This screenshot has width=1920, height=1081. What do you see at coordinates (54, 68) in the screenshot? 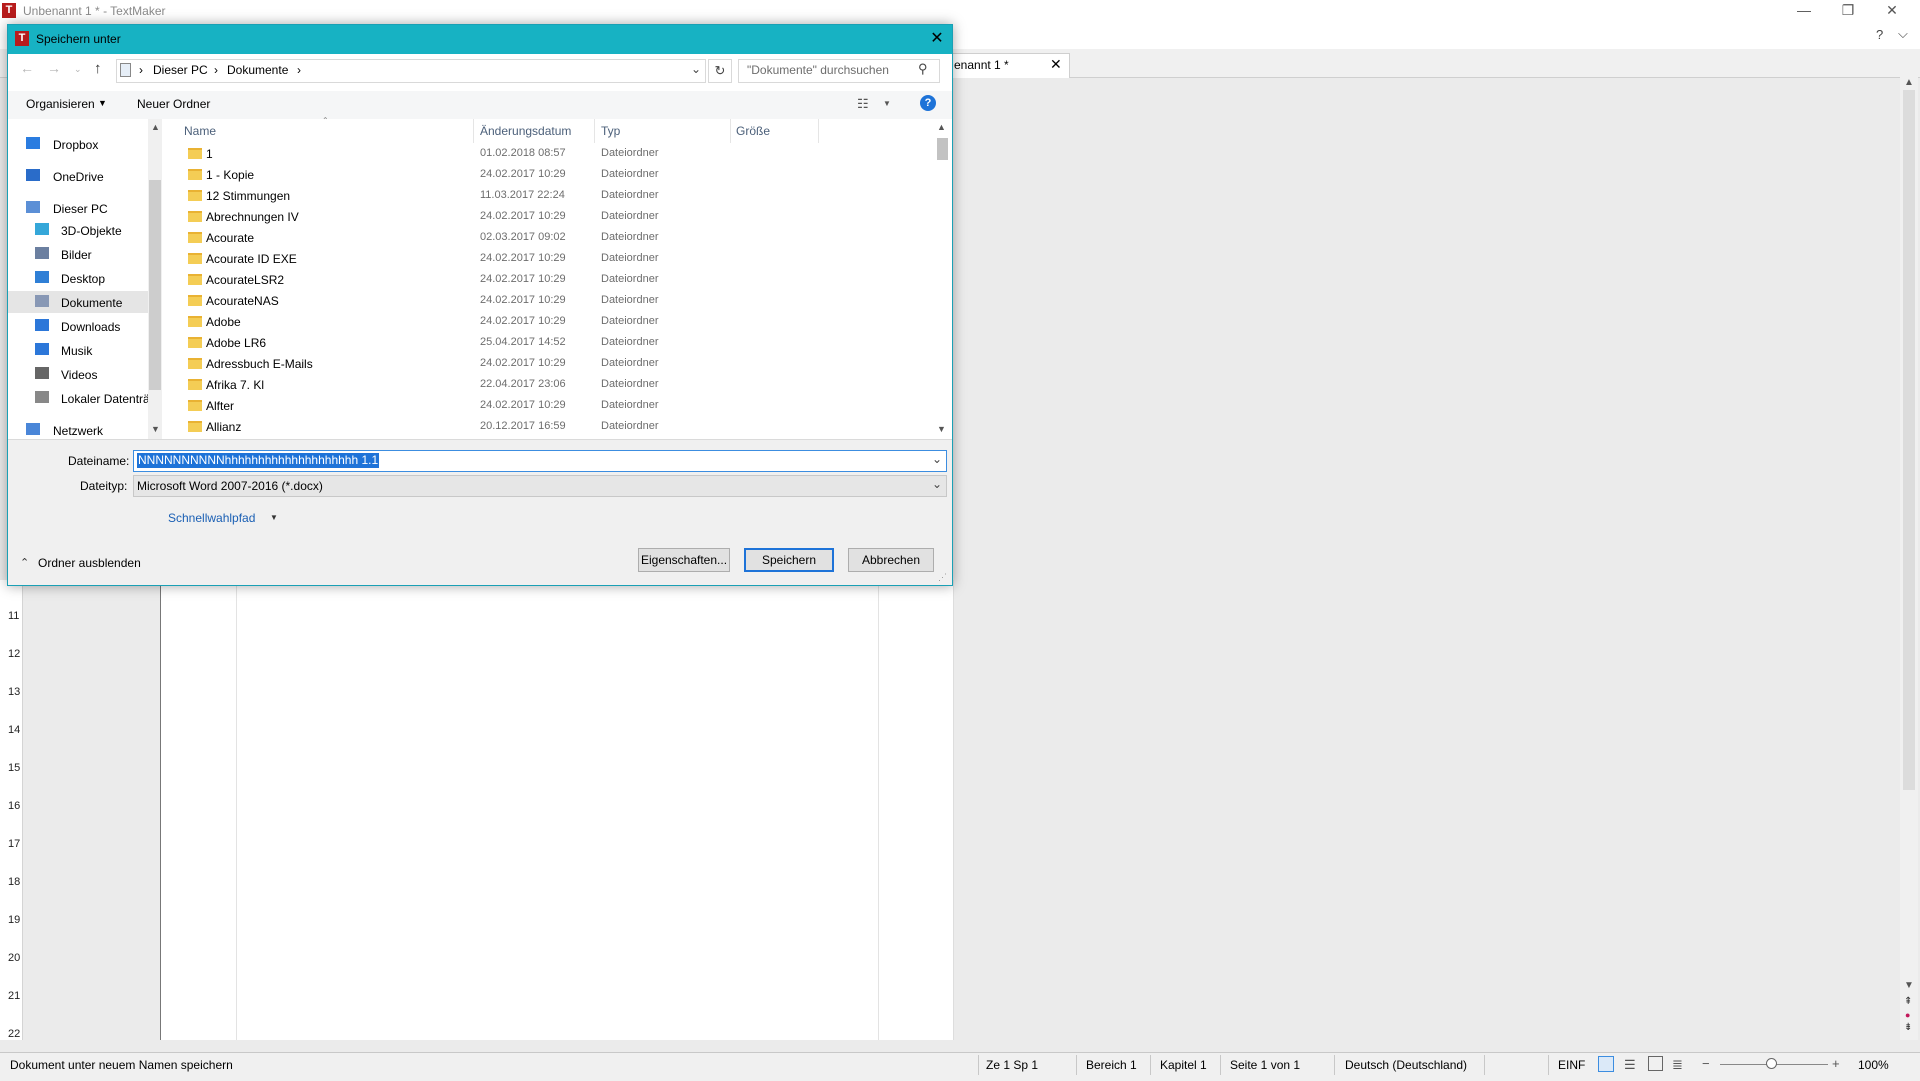
I see `forward-arrow-icon: →` at bounding box center [54, 68].